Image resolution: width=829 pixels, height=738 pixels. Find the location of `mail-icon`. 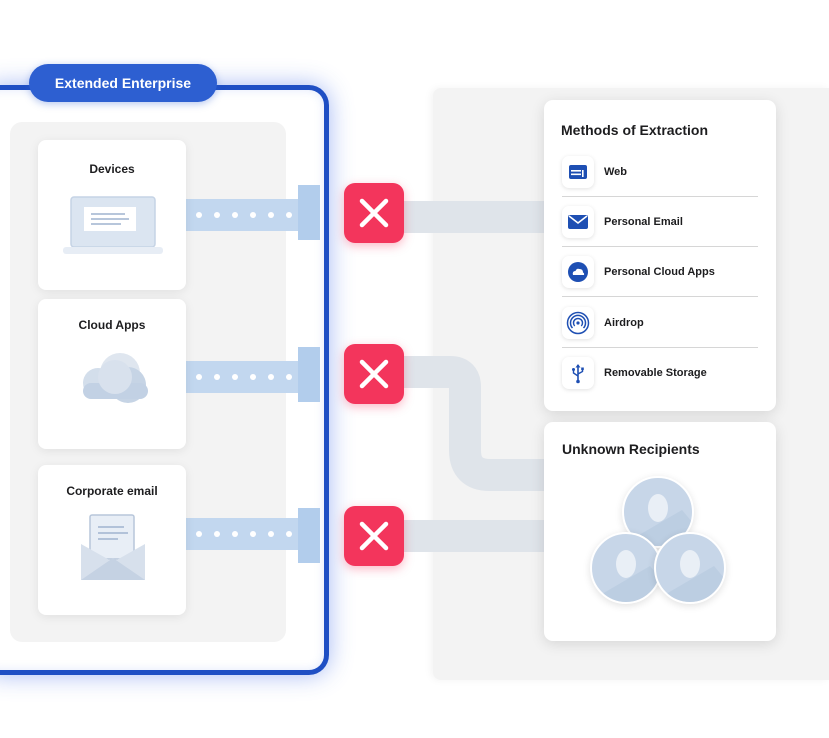

mail-icon is located at coordinates (578, 222).